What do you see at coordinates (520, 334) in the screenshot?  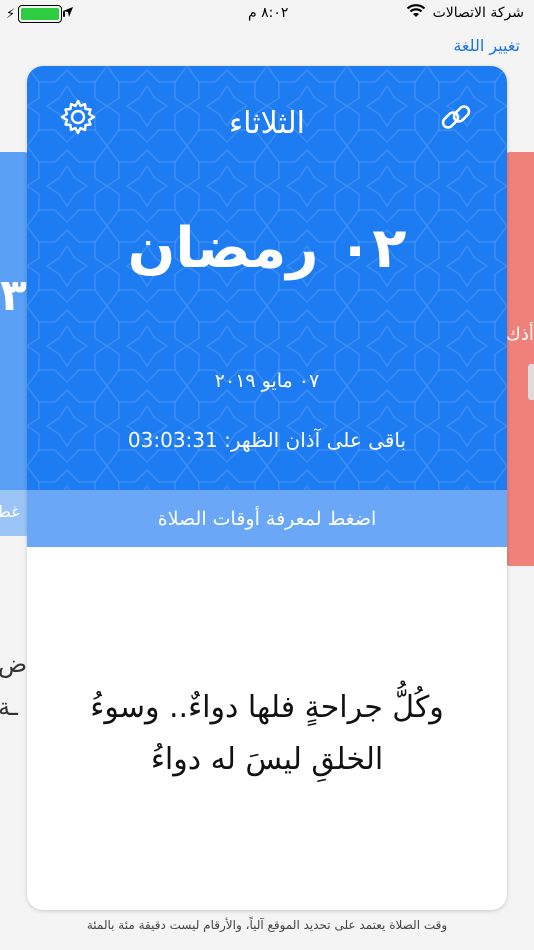 I see `next-card-text: أذك` at bounding box center [520, 334].